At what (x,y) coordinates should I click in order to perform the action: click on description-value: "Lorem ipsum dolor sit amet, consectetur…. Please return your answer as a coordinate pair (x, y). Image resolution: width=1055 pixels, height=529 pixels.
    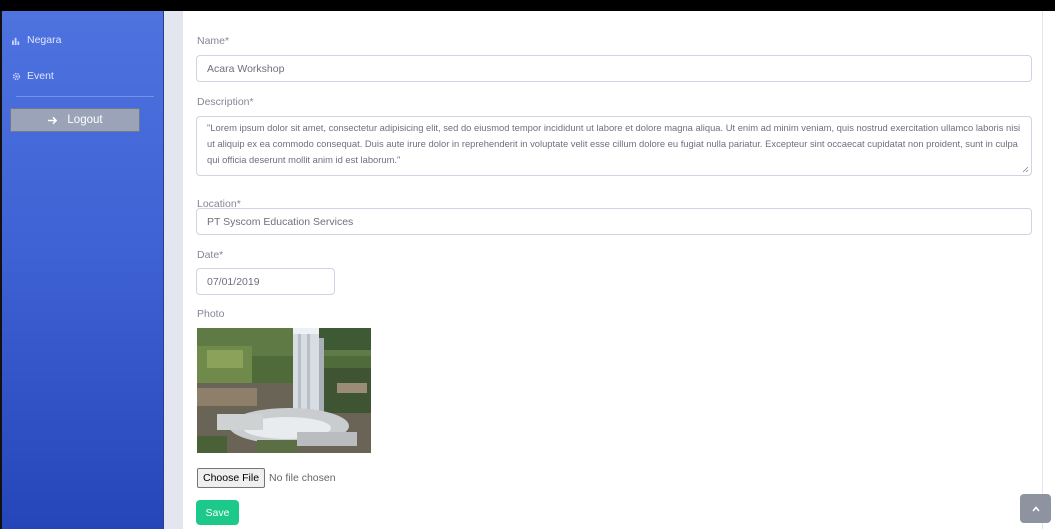
    Looking at the image, I should click on (614, 143).